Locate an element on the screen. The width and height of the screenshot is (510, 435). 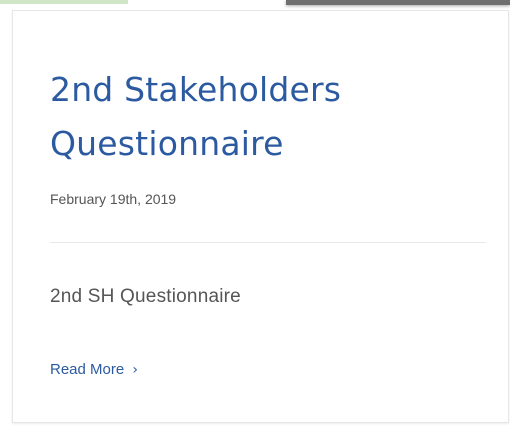
top-edge-highlight is located at coordinates (64, 2).